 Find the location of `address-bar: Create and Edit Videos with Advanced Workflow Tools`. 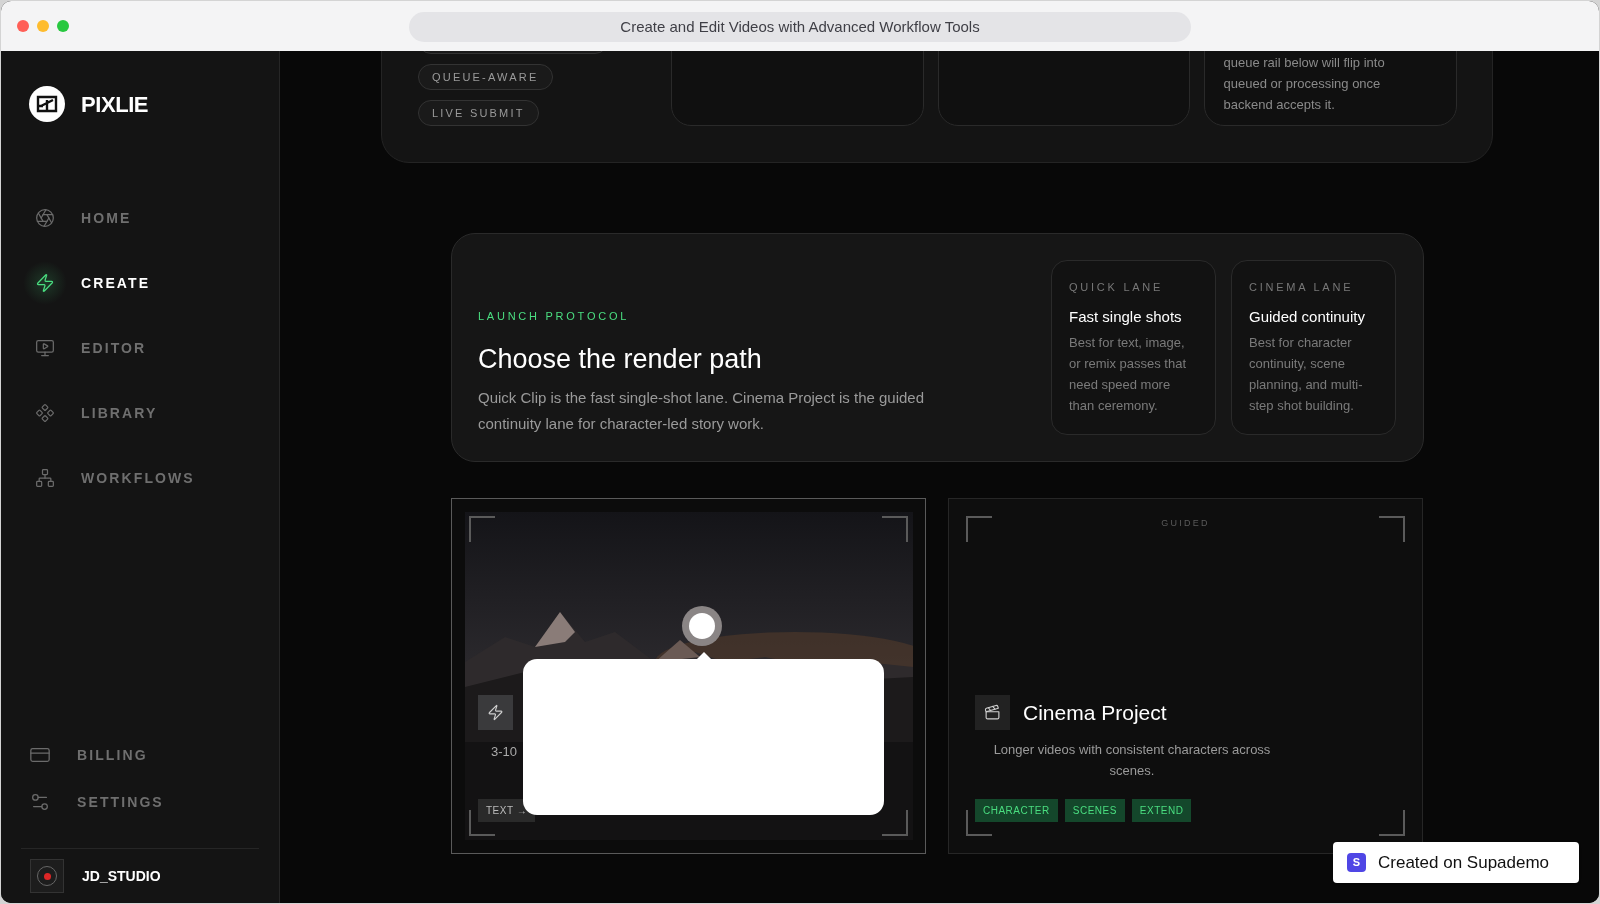

address-bar: Create and Edit Videos with Advanced Workflow Tools is located at coordinates (800, 27).